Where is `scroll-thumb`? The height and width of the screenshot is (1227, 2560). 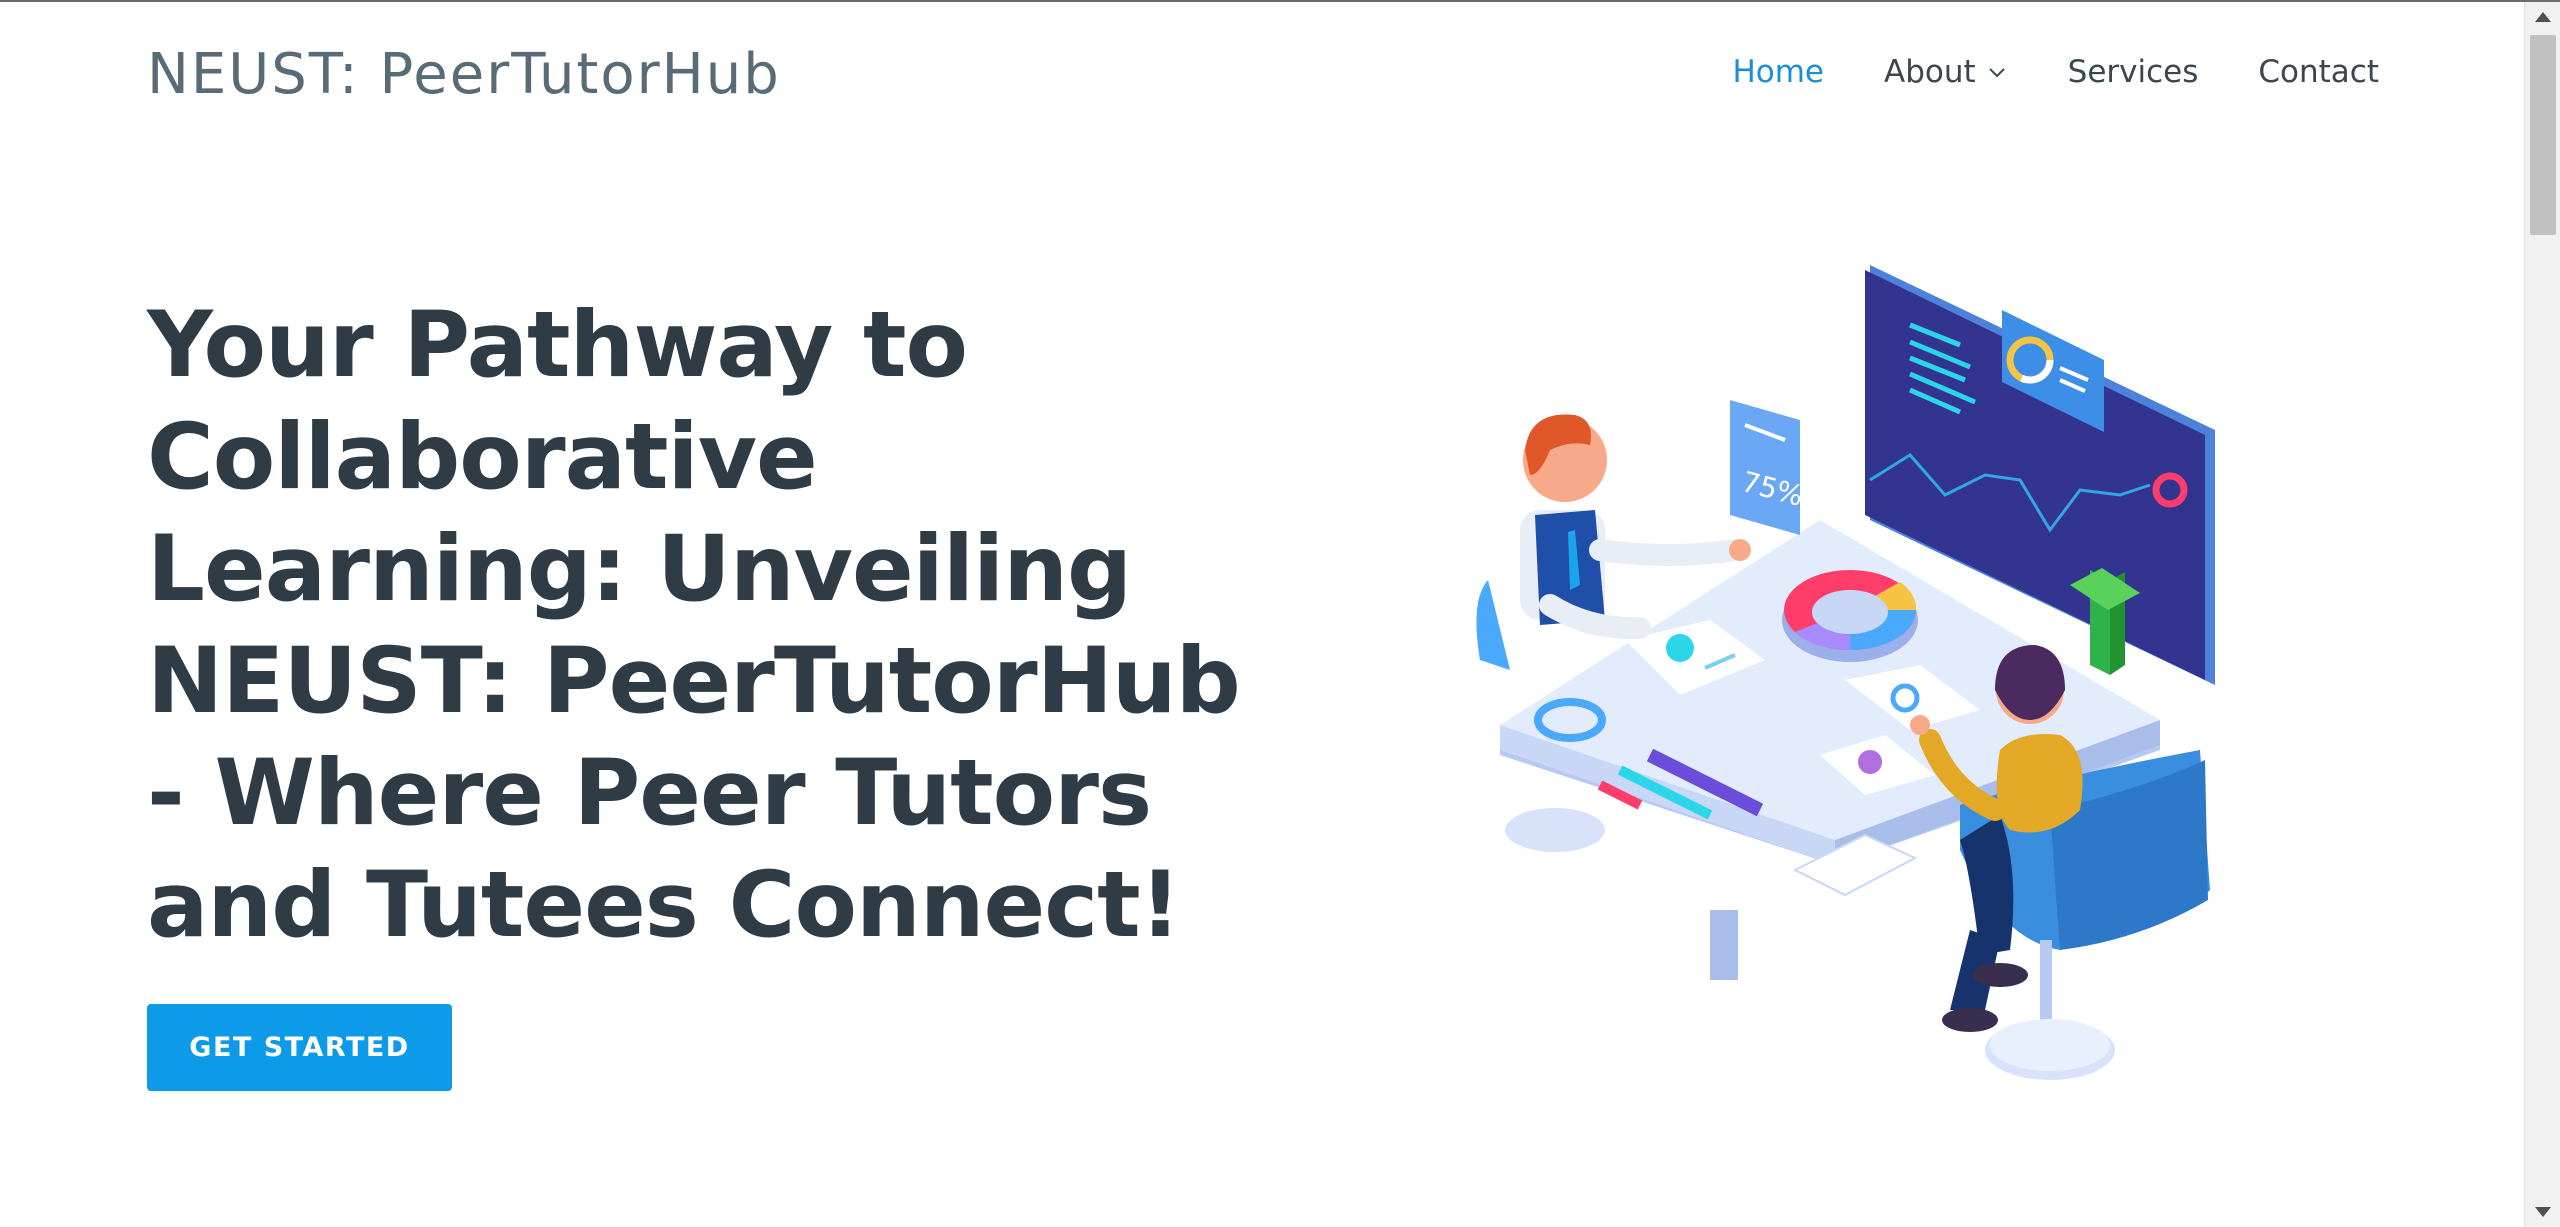 scroll-thumb is located at coordinates (2543, 135).